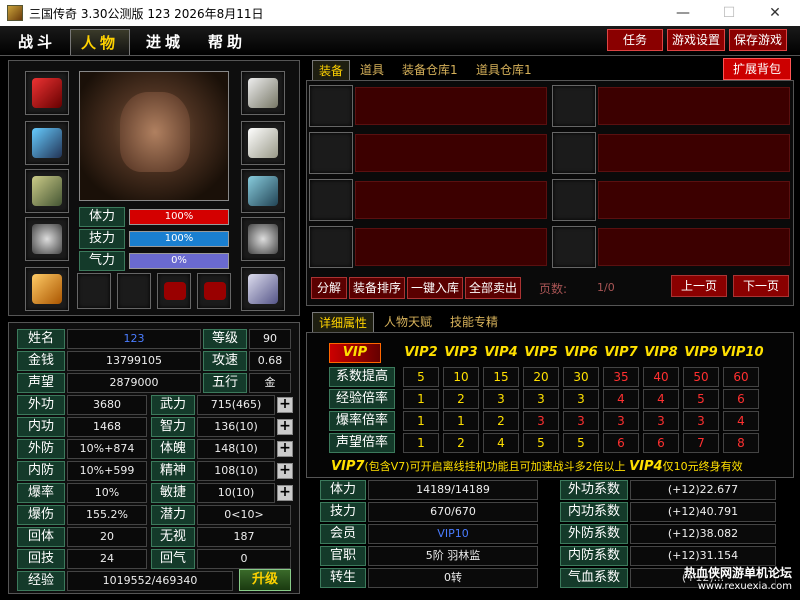 This screenshot has height=600, width=800. I want to click on vip-level-header: VIP2, so click(421, 352).